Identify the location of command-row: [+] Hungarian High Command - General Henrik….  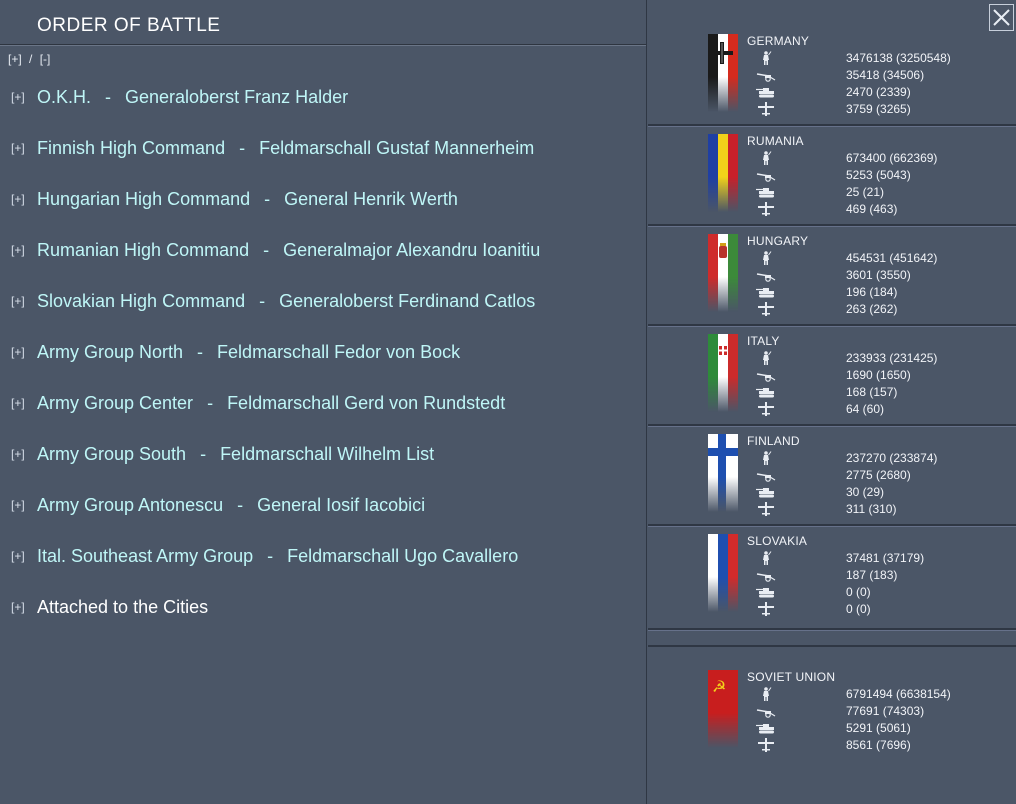
(323, 199).